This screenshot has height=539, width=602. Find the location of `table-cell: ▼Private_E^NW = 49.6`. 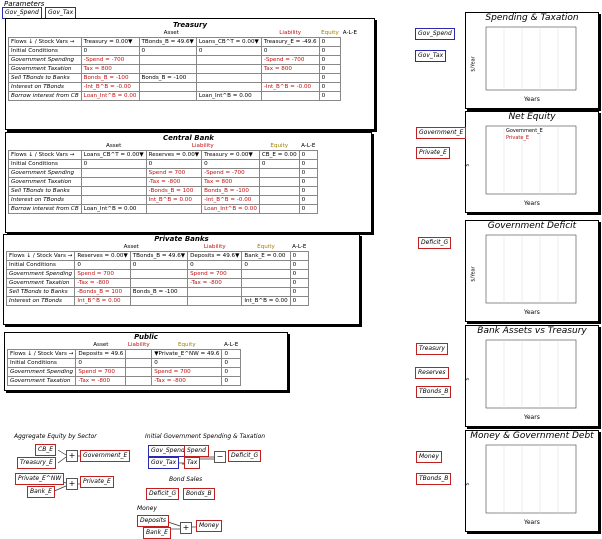

table-cell: ▼Private_E^NW = 49.6 is located at coordinates (187, 354).